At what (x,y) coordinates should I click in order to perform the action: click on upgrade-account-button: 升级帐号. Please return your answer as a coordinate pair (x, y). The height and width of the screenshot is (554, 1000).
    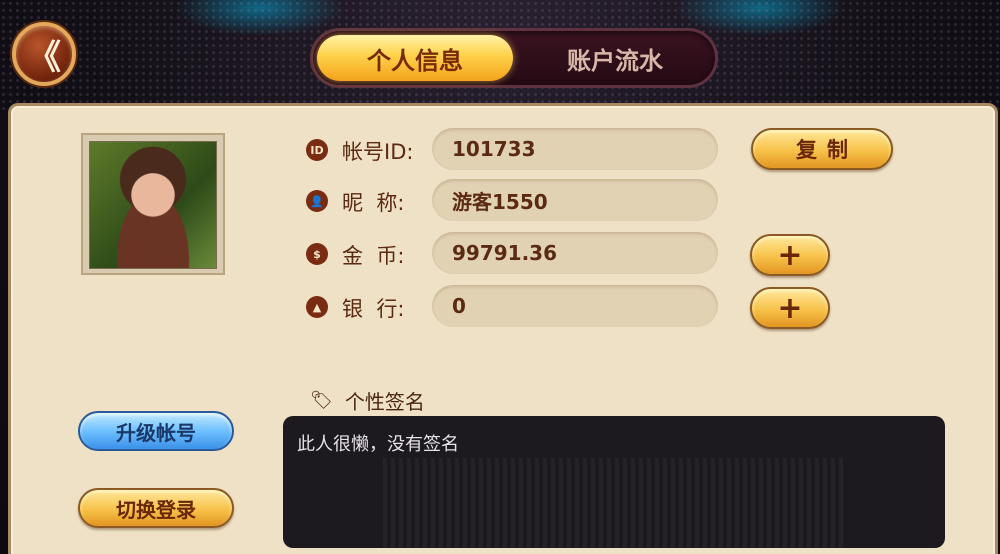
    Looking at the image, I should click on (156, 431).